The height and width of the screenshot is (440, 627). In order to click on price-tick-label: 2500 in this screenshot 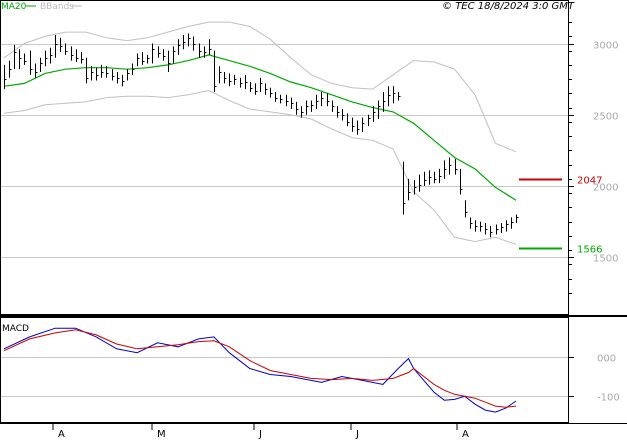, I will do `click(605, 117)`.